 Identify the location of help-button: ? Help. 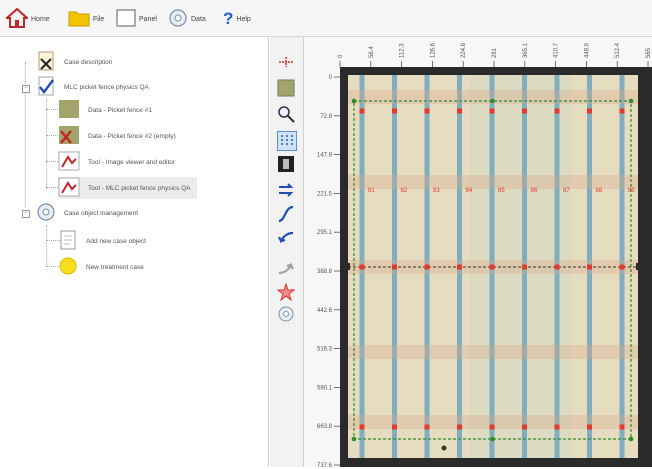
(237, 19).